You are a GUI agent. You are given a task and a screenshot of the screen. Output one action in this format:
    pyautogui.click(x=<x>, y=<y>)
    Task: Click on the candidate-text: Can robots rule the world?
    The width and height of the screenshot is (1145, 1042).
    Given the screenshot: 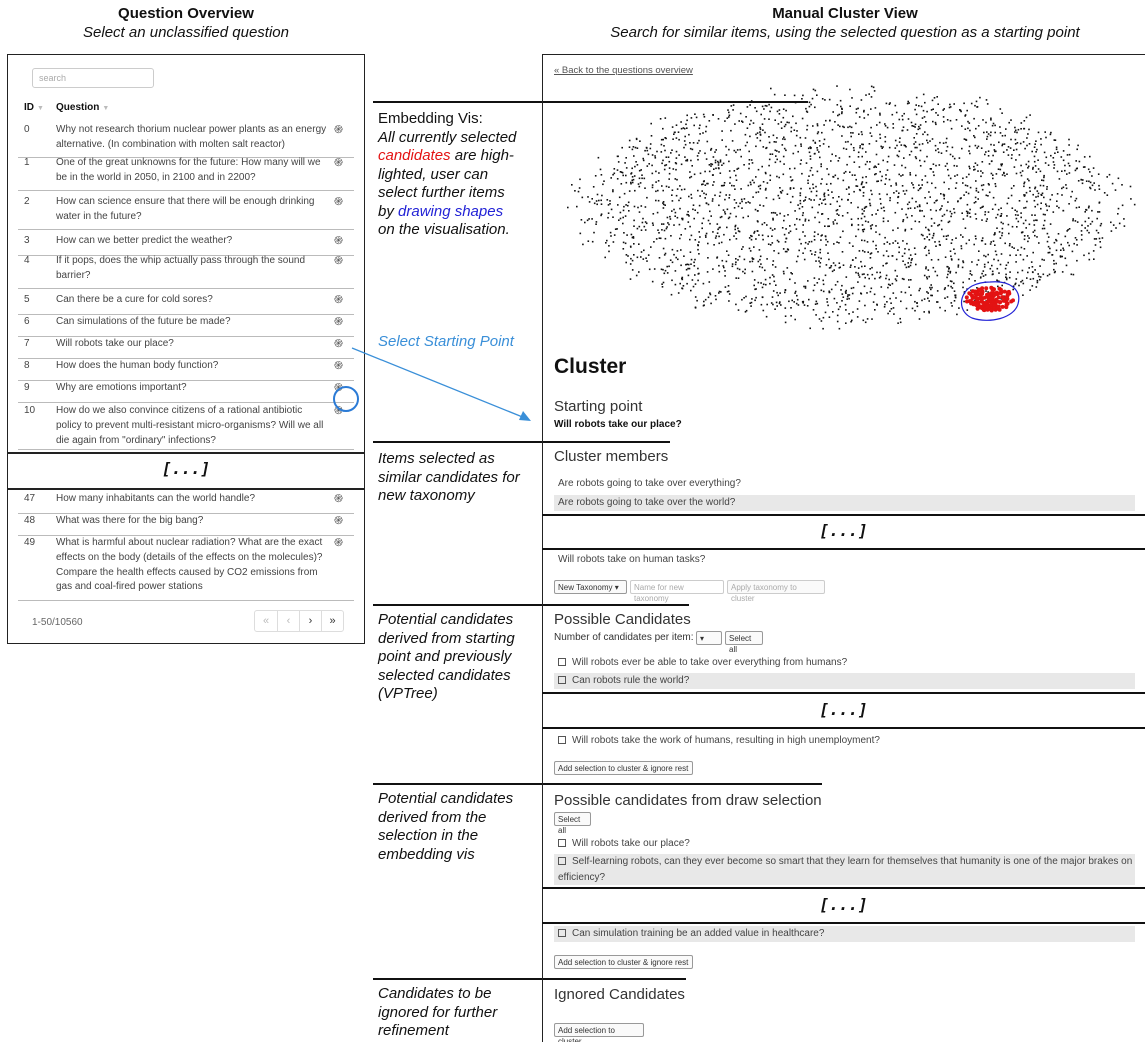 What is the action you would take?
    pyautogui.click(x=631, y=680)
    